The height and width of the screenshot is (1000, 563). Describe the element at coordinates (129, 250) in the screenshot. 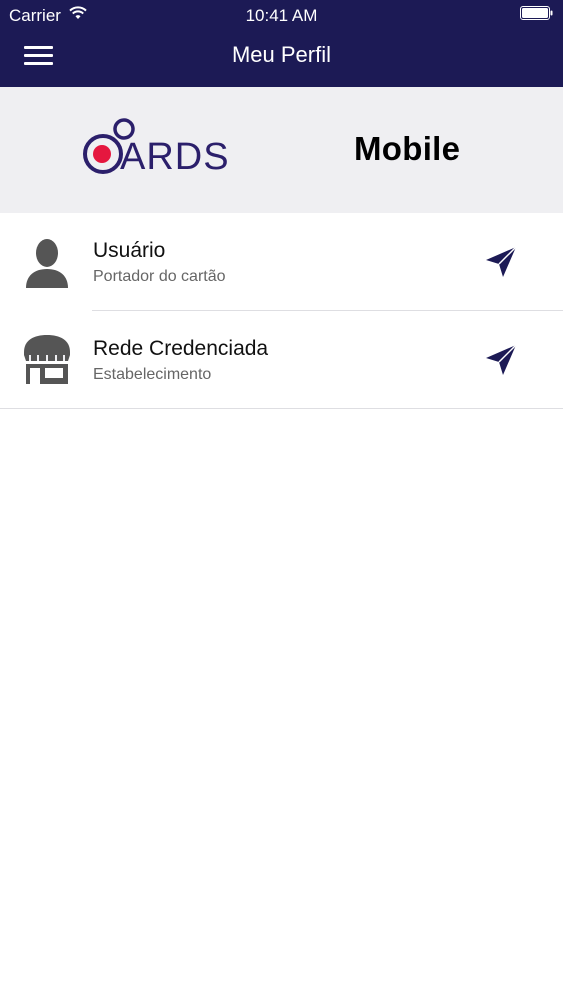

I see `profile-title: Usuário` at that location.